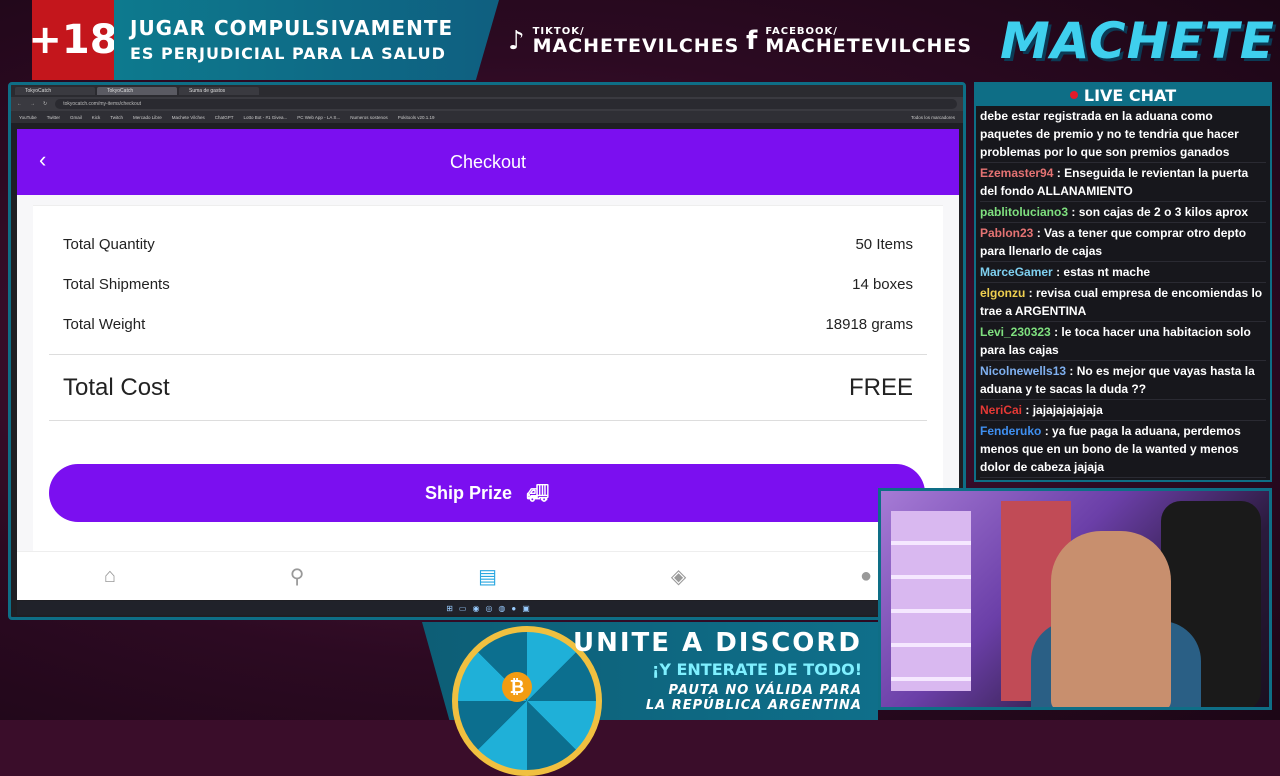 Image resolution: width=1280 pixels, height=776 pixels. Describe the element at coordinates (45, 104) in the screenshot. I see `reload-icon: ↻` at that location.